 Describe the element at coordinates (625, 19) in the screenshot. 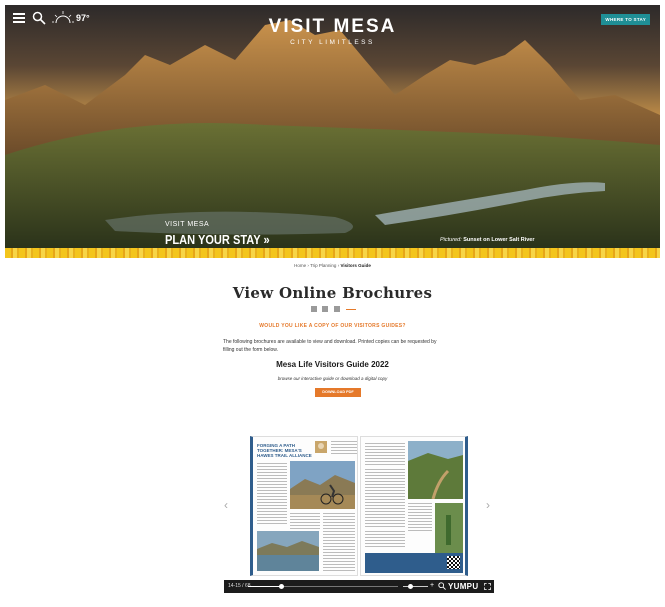

I see `where-to-stay-button: WHERE TO STAY` at that location.